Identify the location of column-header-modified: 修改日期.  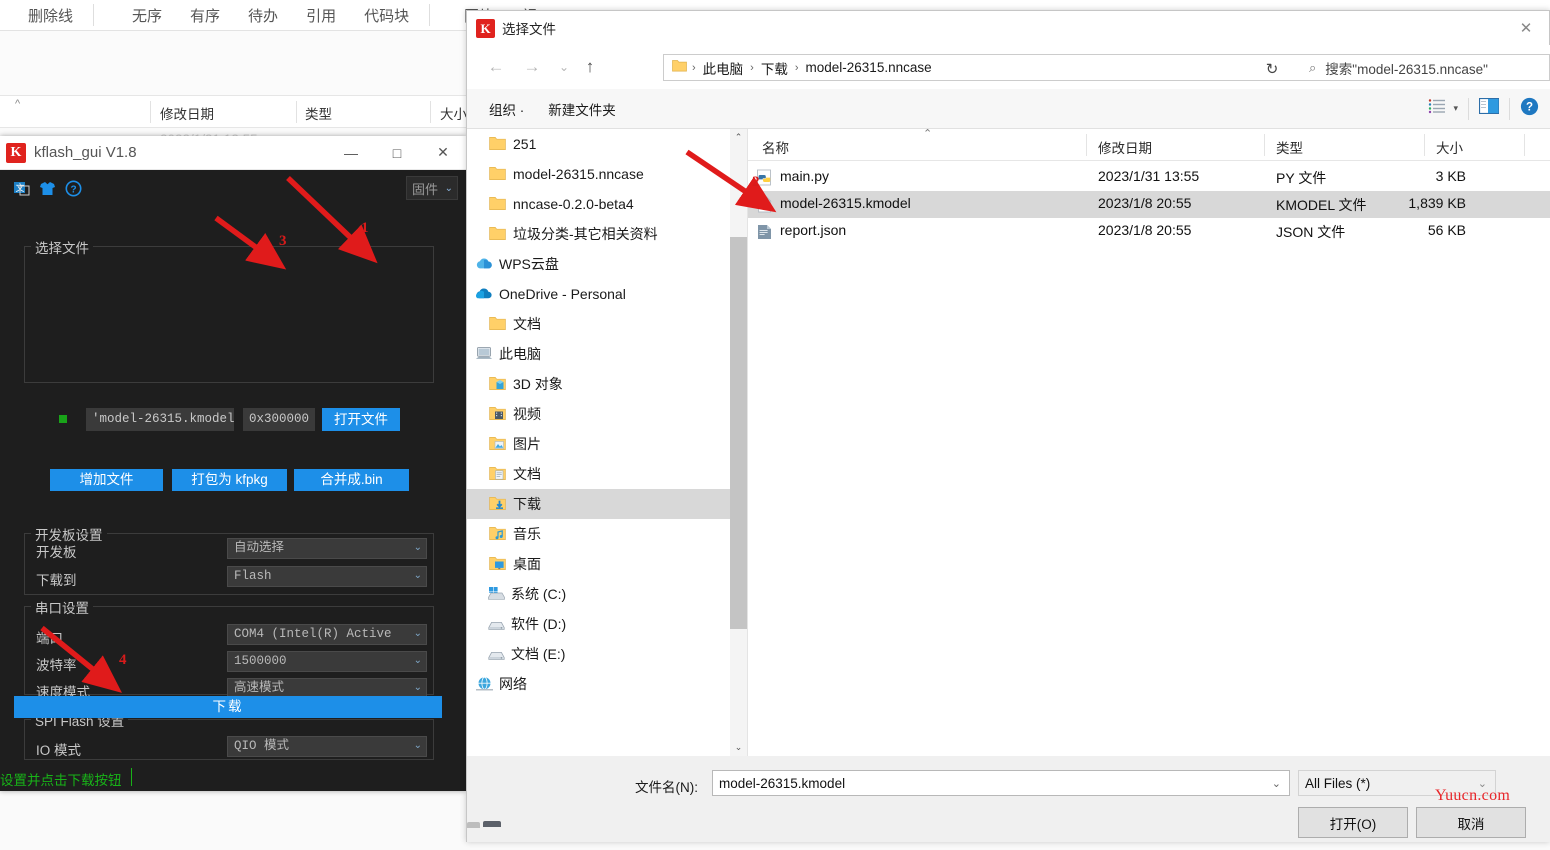
(1125, 147).